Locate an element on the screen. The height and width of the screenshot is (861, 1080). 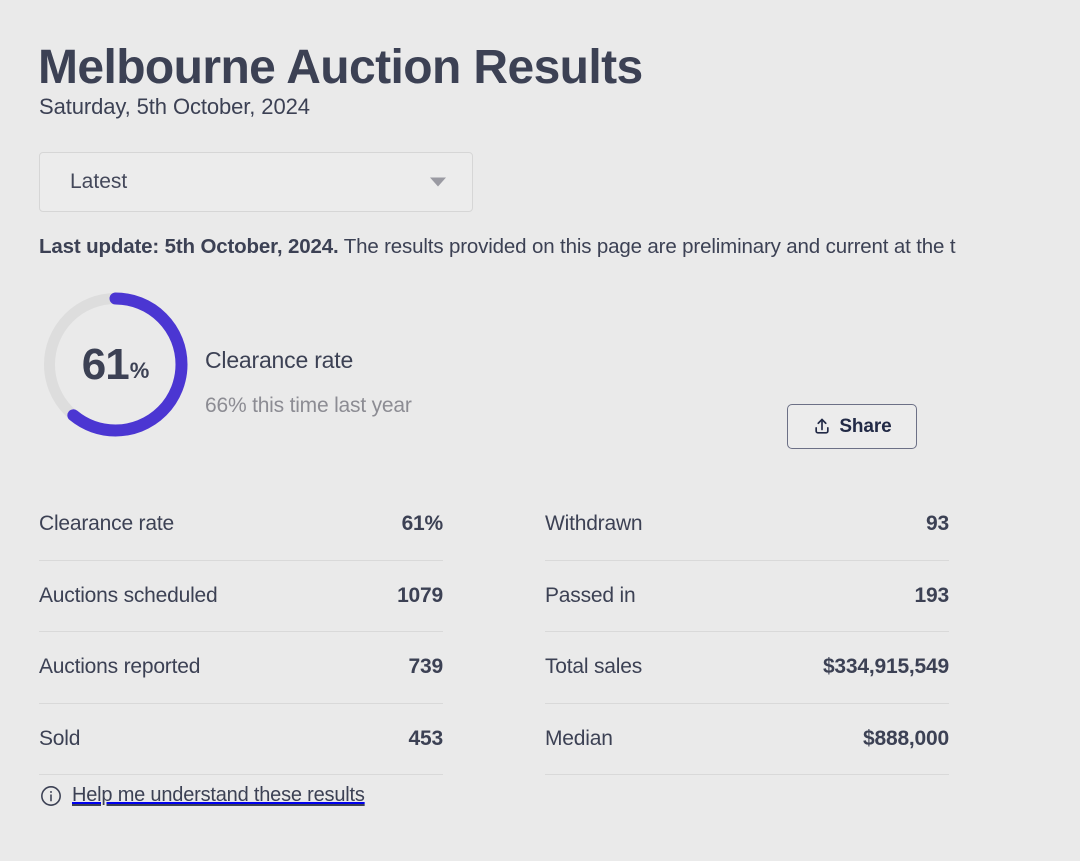
table-row: Median $888,000 is located at coordinates (747, 739).